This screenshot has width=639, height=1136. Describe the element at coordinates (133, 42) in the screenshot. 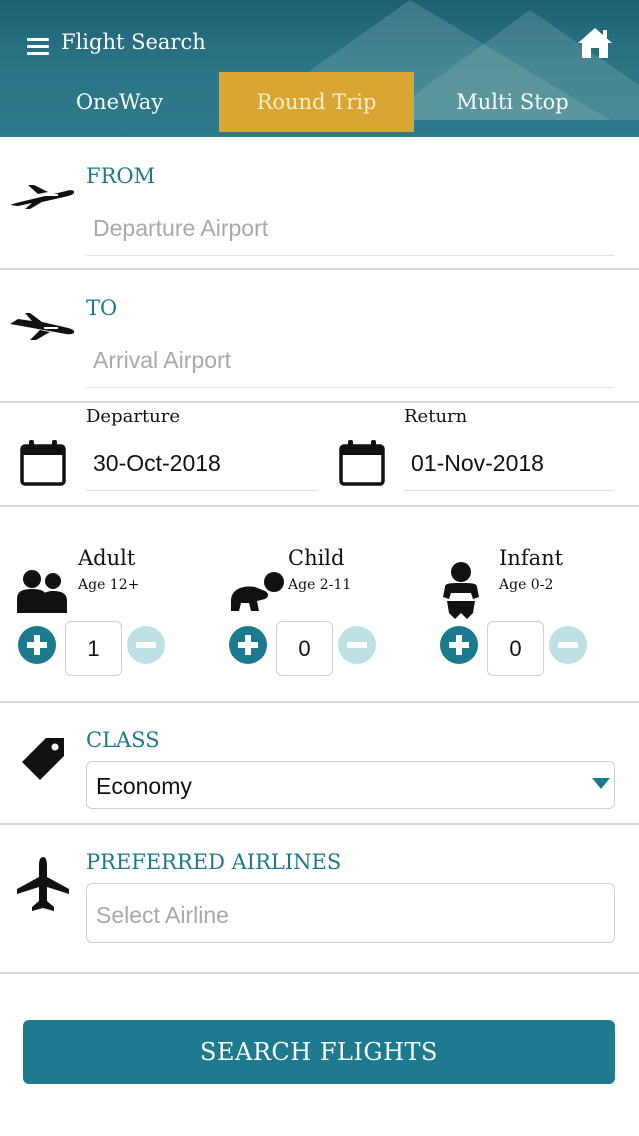

I see `page-title: Flight Search` at that location.